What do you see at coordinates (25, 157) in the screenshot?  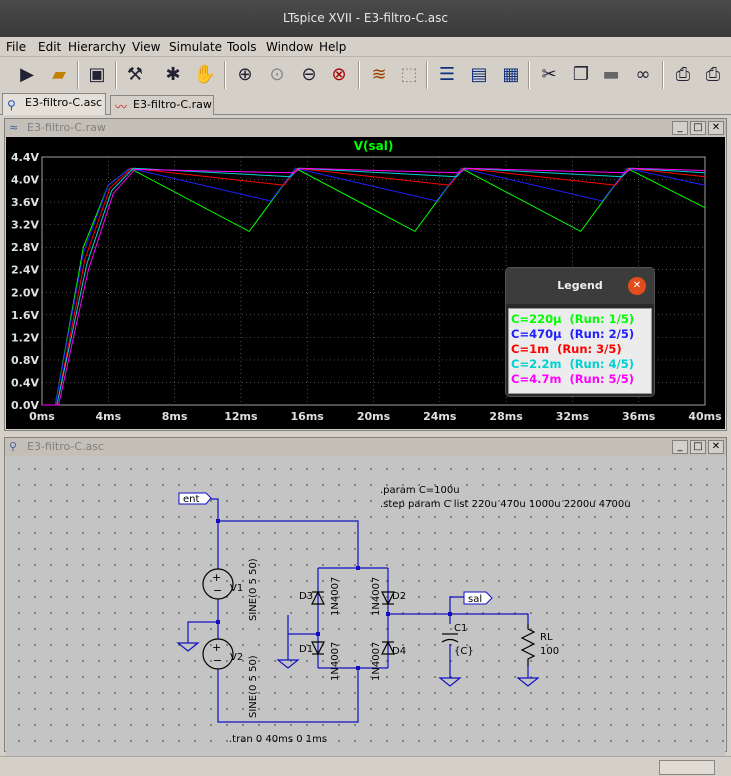 I see `y-tick-label: 4.4V` at bounding box center [25, 157].